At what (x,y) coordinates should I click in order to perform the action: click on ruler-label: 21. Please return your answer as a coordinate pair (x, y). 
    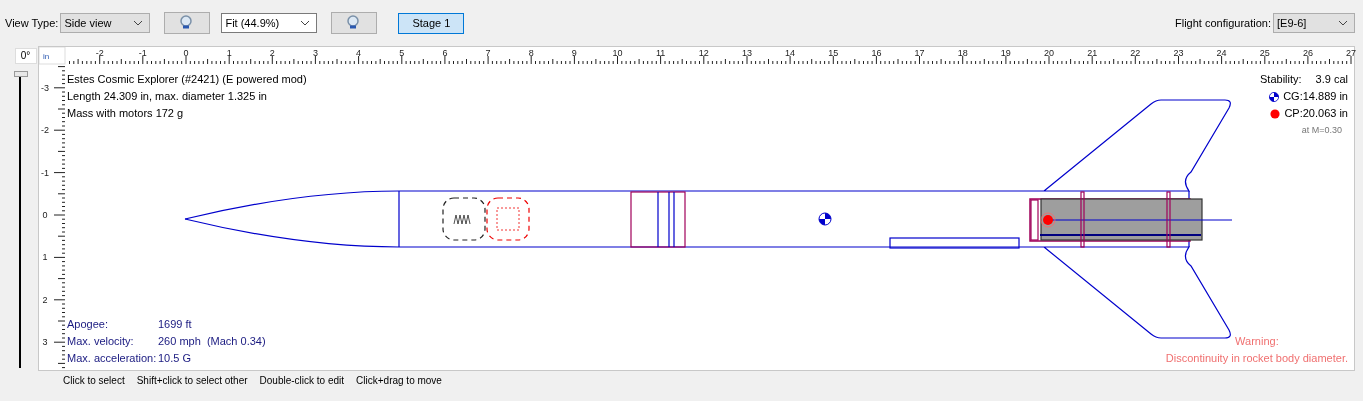
    Looking at the image, I should click on (1092, 53).